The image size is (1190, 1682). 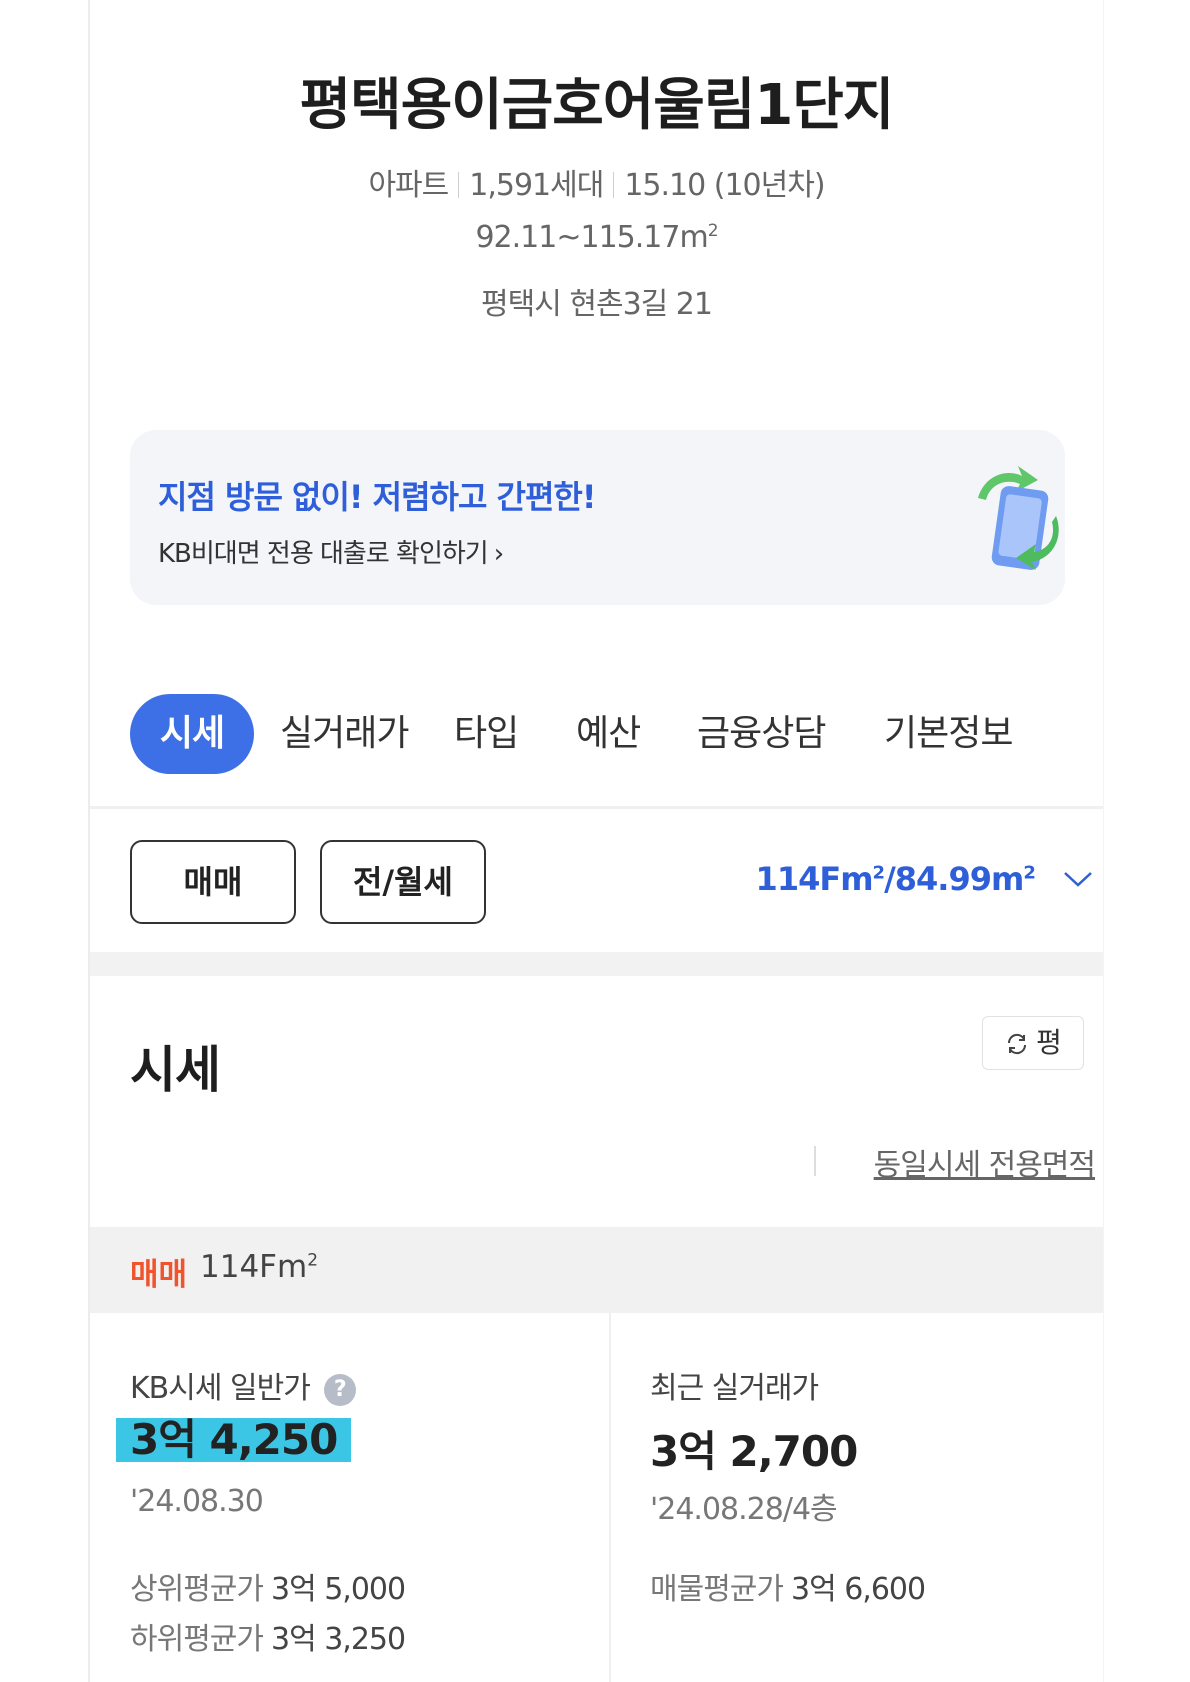 I want to click on address: 평택시 현촌3길 21, so click(x=597, y=304).